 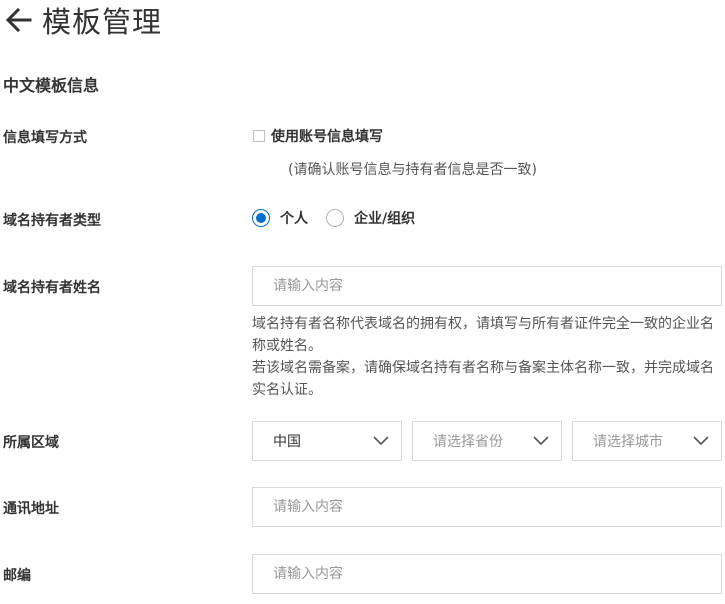 What do you see at coordinates (487, 286) in the screenshot?
I see `holder-name-input` at bounding box center [487, 286].